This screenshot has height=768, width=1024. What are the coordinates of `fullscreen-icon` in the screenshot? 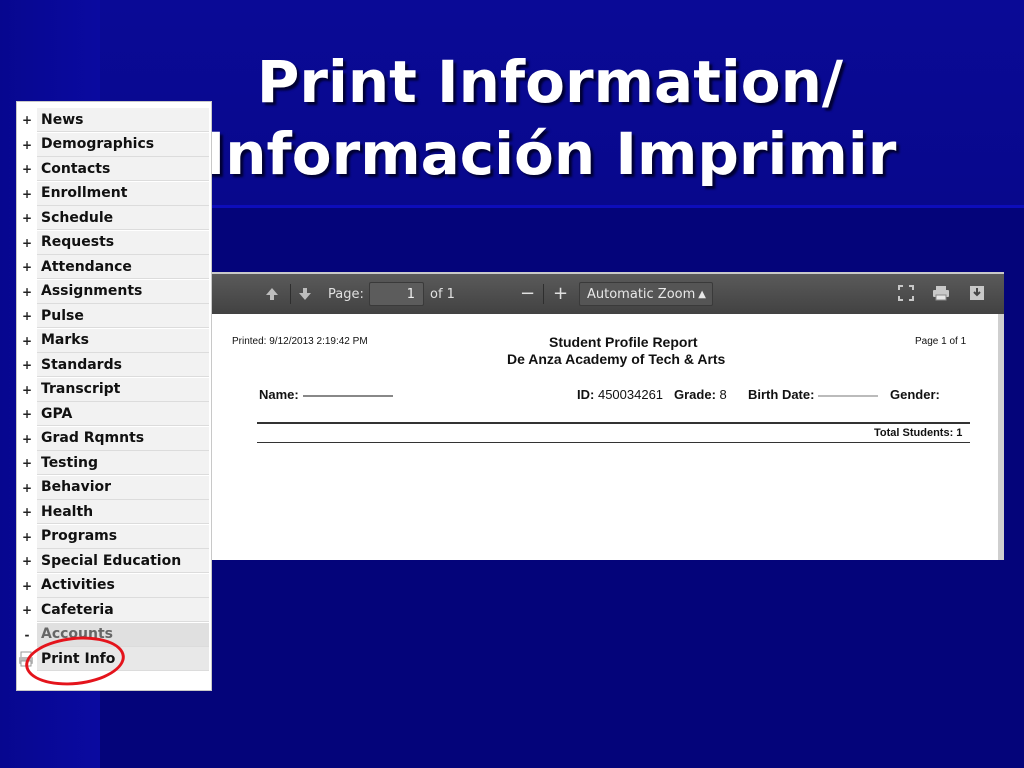 It's located at (906, 295).